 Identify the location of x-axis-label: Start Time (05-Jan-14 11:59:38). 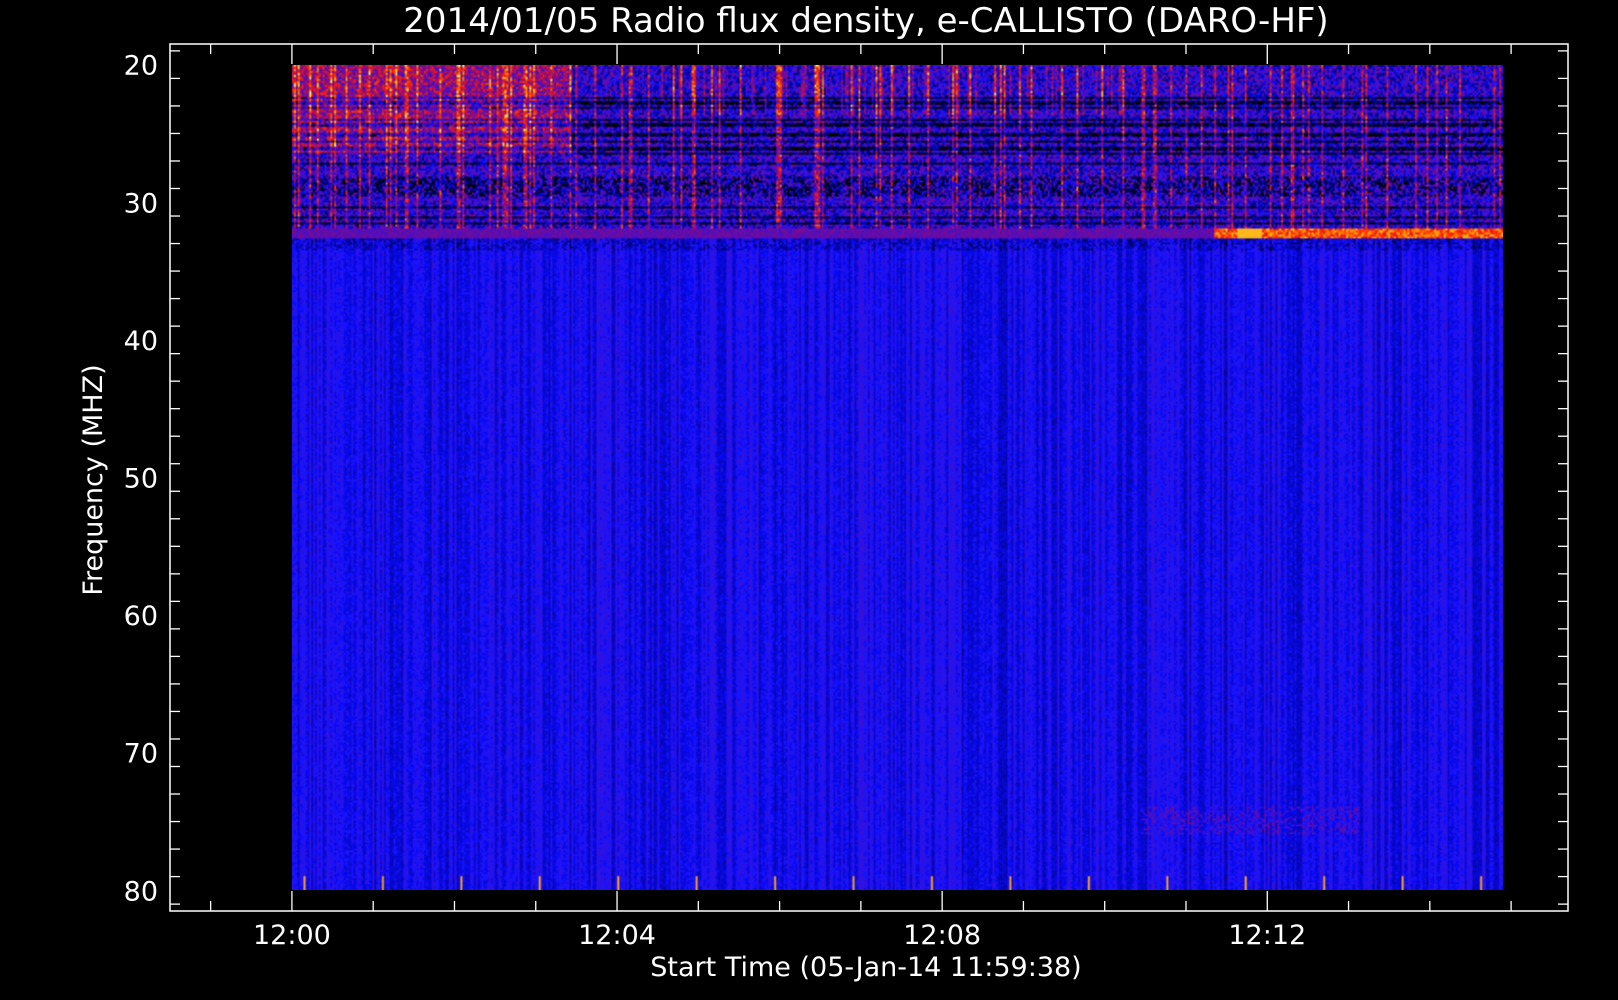
(865, 967).